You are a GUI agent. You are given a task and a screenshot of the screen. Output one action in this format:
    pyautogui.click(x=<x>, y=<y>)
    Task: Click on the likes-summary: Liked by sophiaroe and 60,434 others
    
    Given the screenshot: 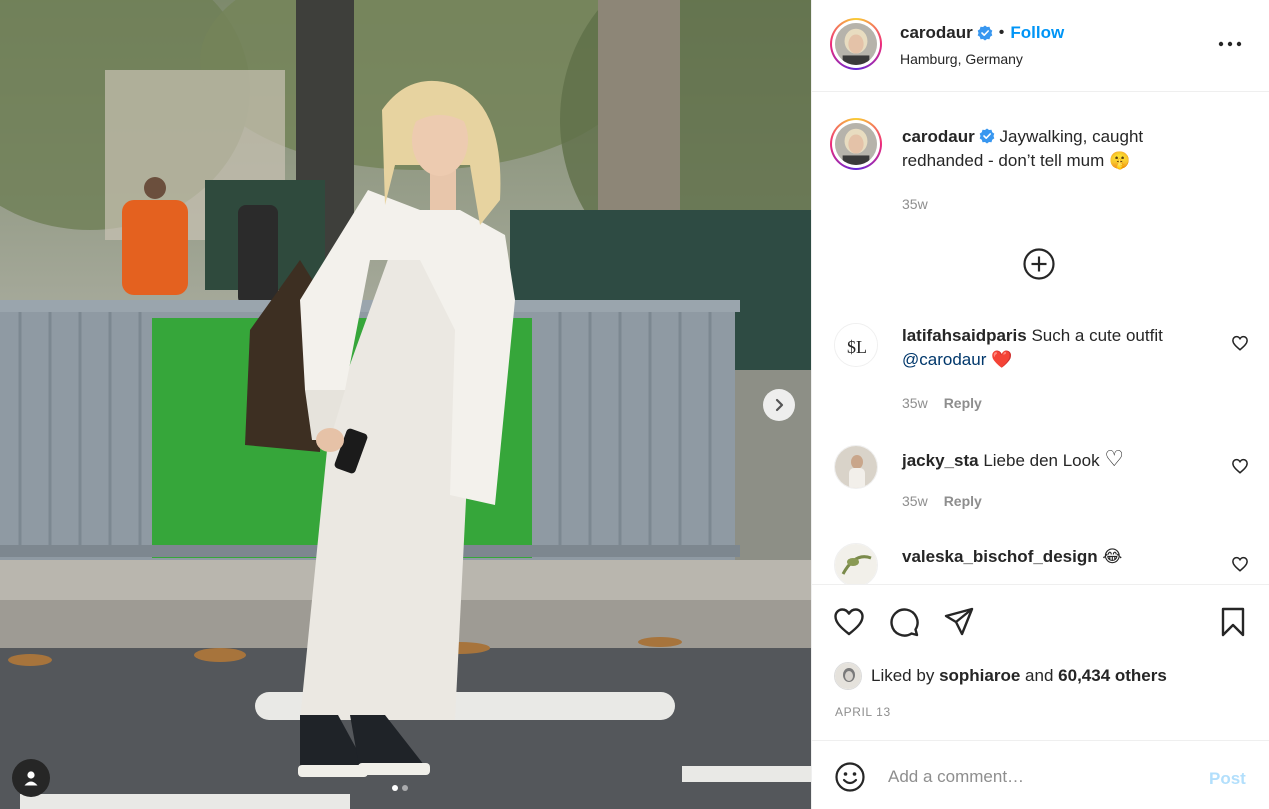 What is the action you would take?
    pyautogui.click(x=1000, y=676)
    